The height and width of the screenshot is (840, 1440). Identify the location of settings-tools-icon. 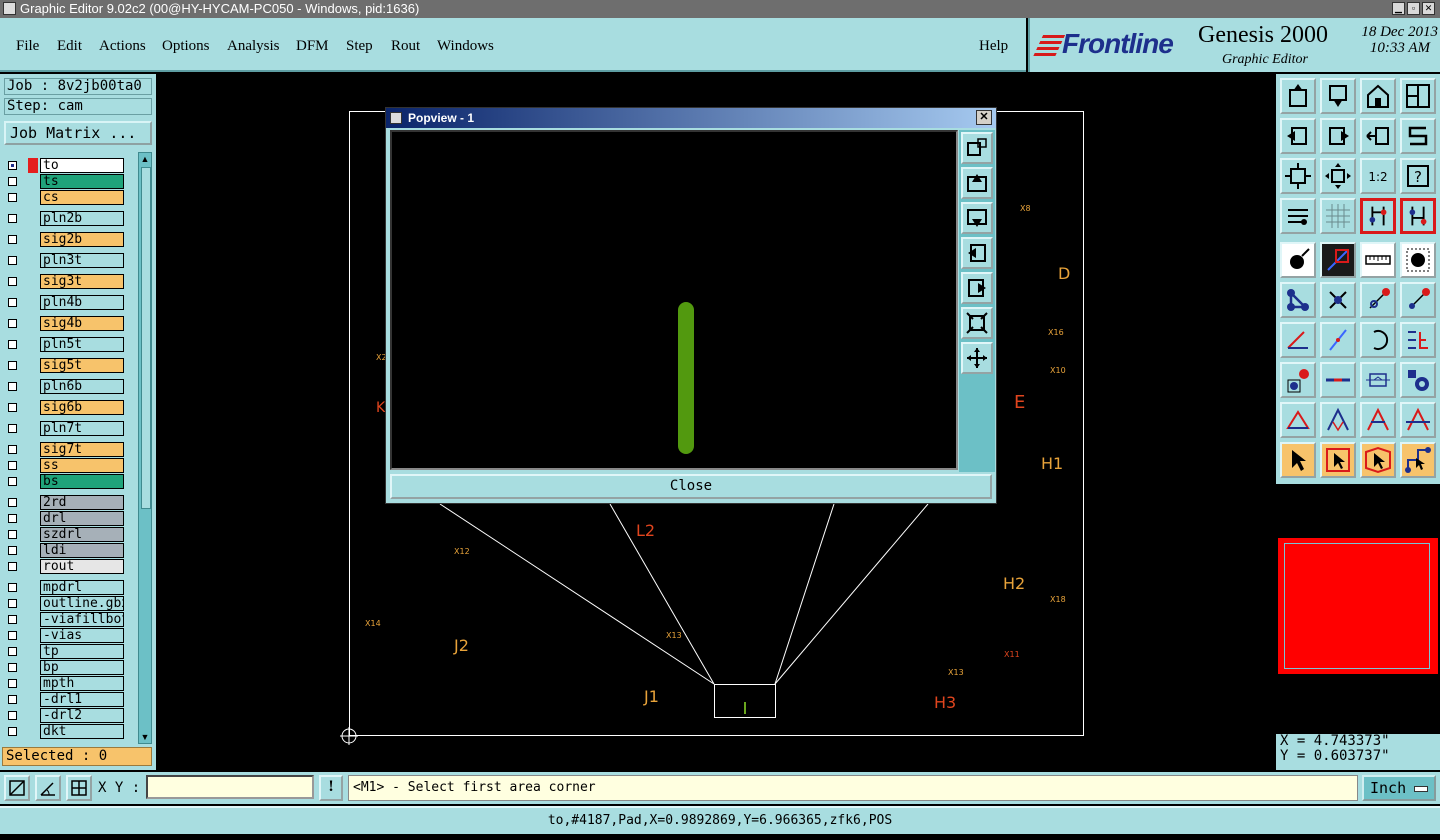
(1298, 216).